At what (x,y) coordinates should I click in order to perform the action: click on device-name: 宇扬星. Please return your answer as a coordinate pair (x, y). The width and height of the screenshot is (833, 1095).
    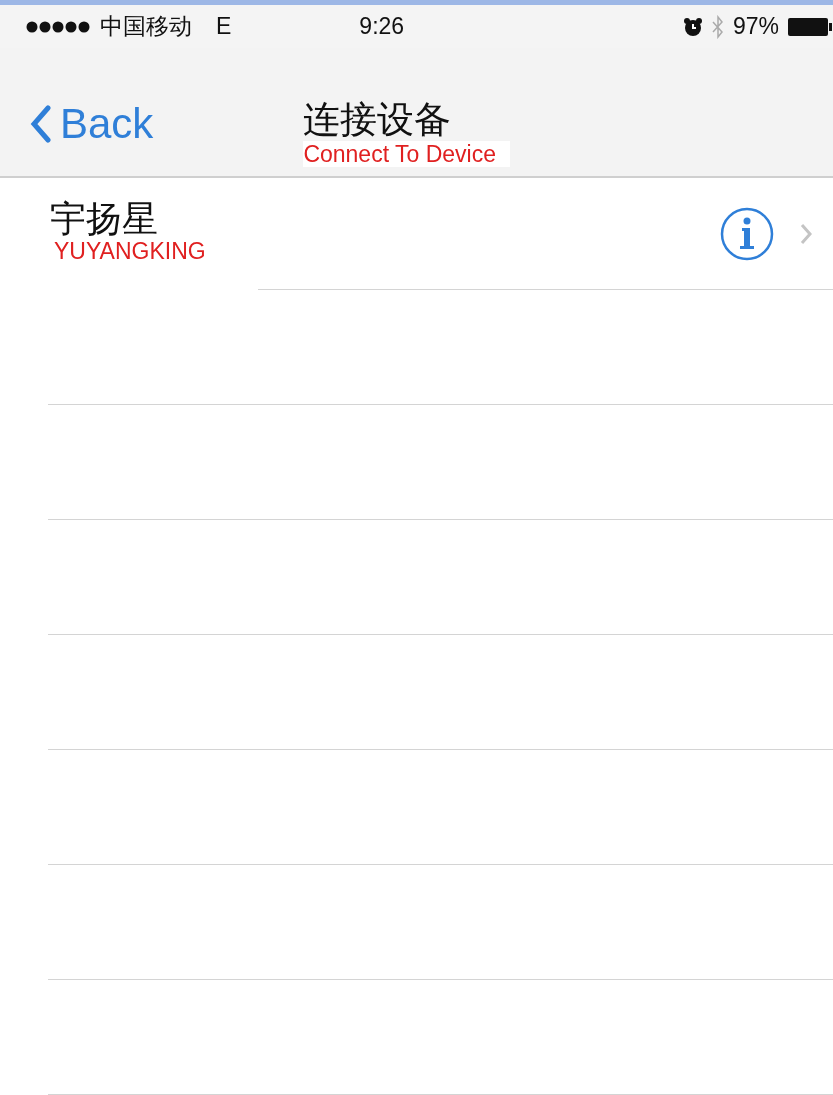
    Looking at the image, I should click on (104, 219).